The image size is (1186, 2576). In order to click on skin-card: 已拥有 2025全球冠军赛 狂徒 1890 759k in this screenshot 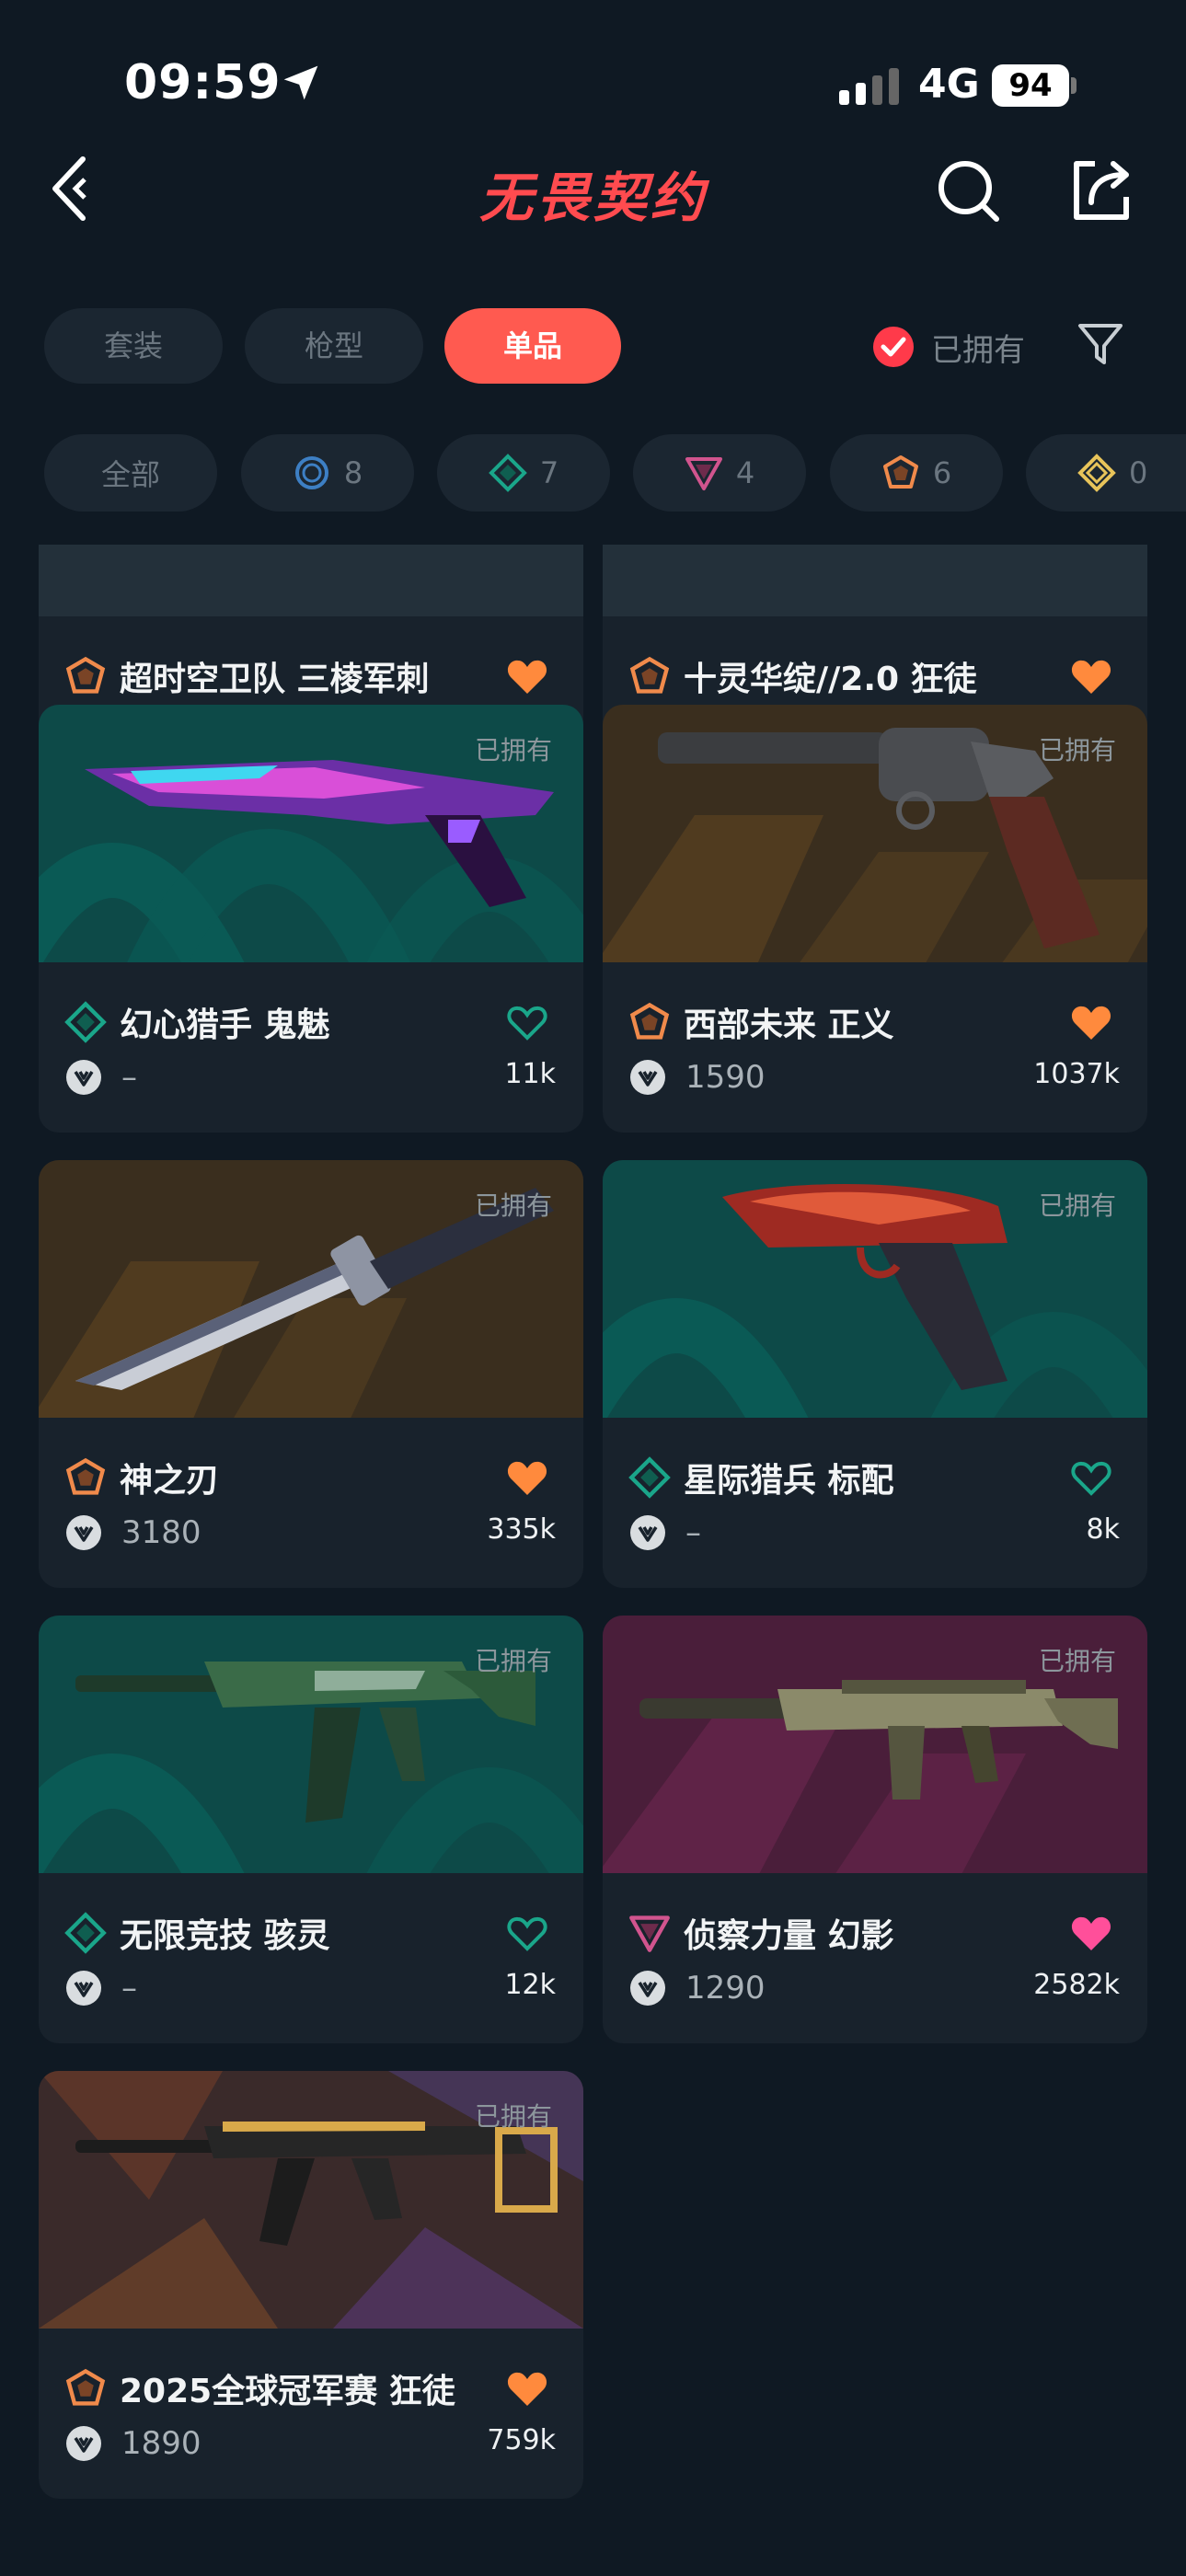, I will do `click(311, 2285)`.